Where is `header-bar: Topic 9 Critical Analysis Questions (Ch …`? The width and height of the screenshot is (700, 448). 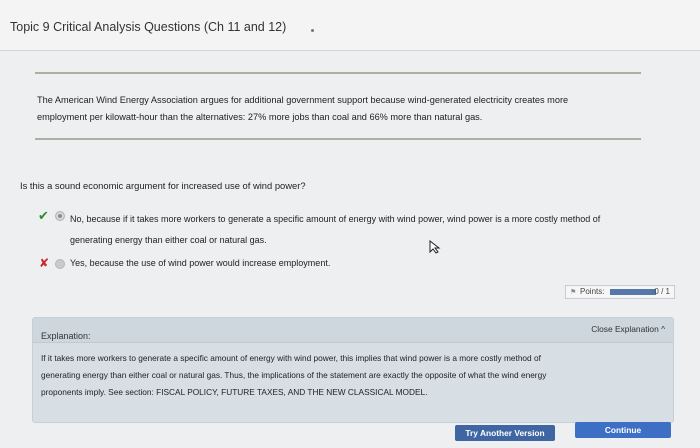
header-bar: Topic 9 Critical Analysis Questions (Ch … is located at coordinates (350, 25).